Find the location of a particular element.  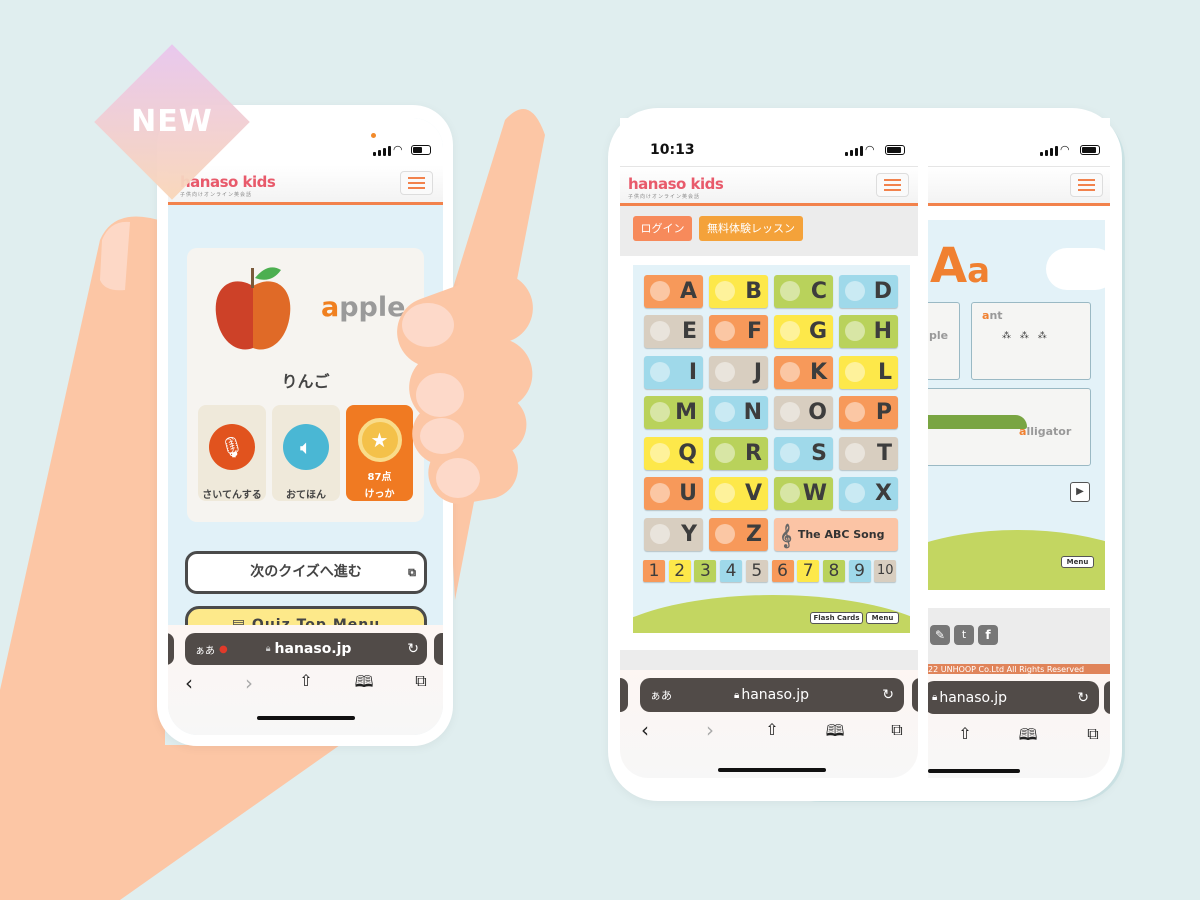

new-badge-label: NEW is located at coordinates (172, 121).